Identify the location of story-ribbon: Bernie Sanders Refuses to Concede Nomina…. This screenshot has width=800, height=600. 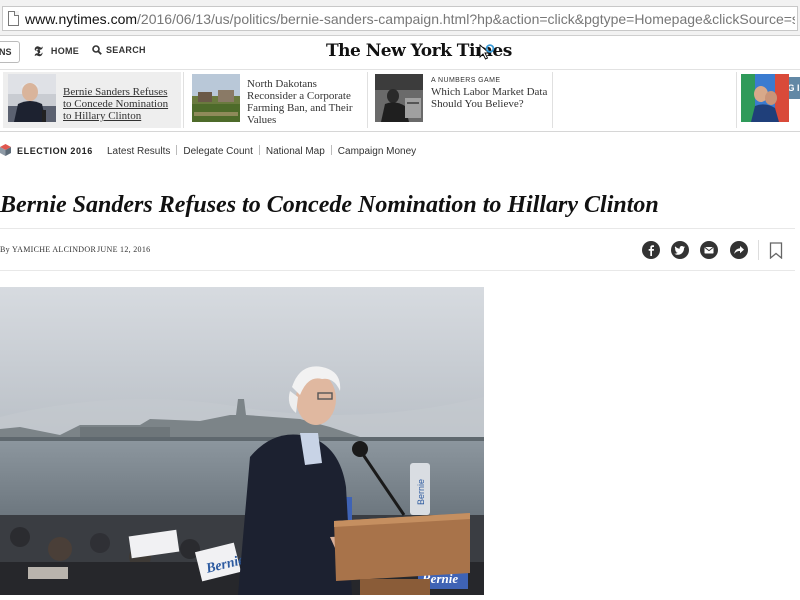
(400, 101).